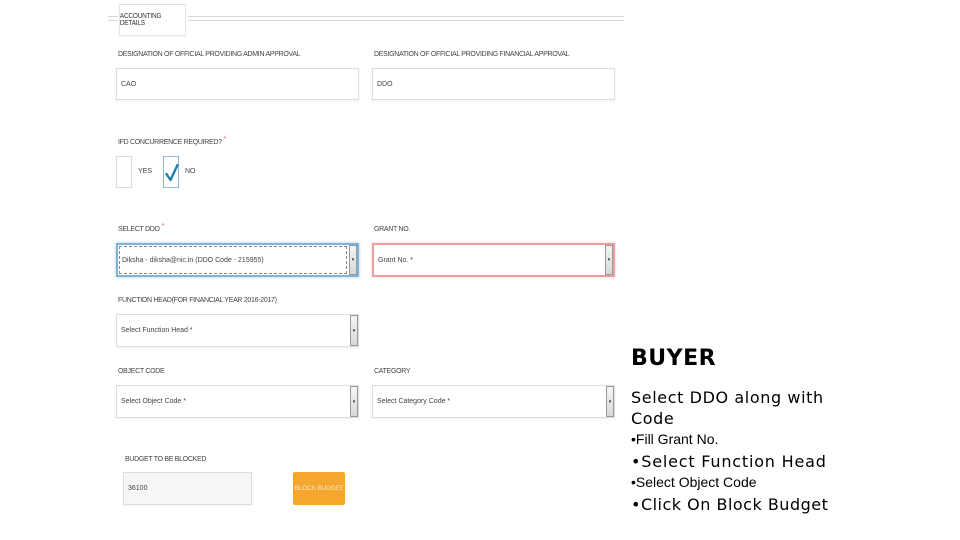 This screenshot has height=540, width=960. What do you see at coordinates (190, 171) in the screenshot?
I see `ifd-no-label: NO` at bounding box center [190, 171].